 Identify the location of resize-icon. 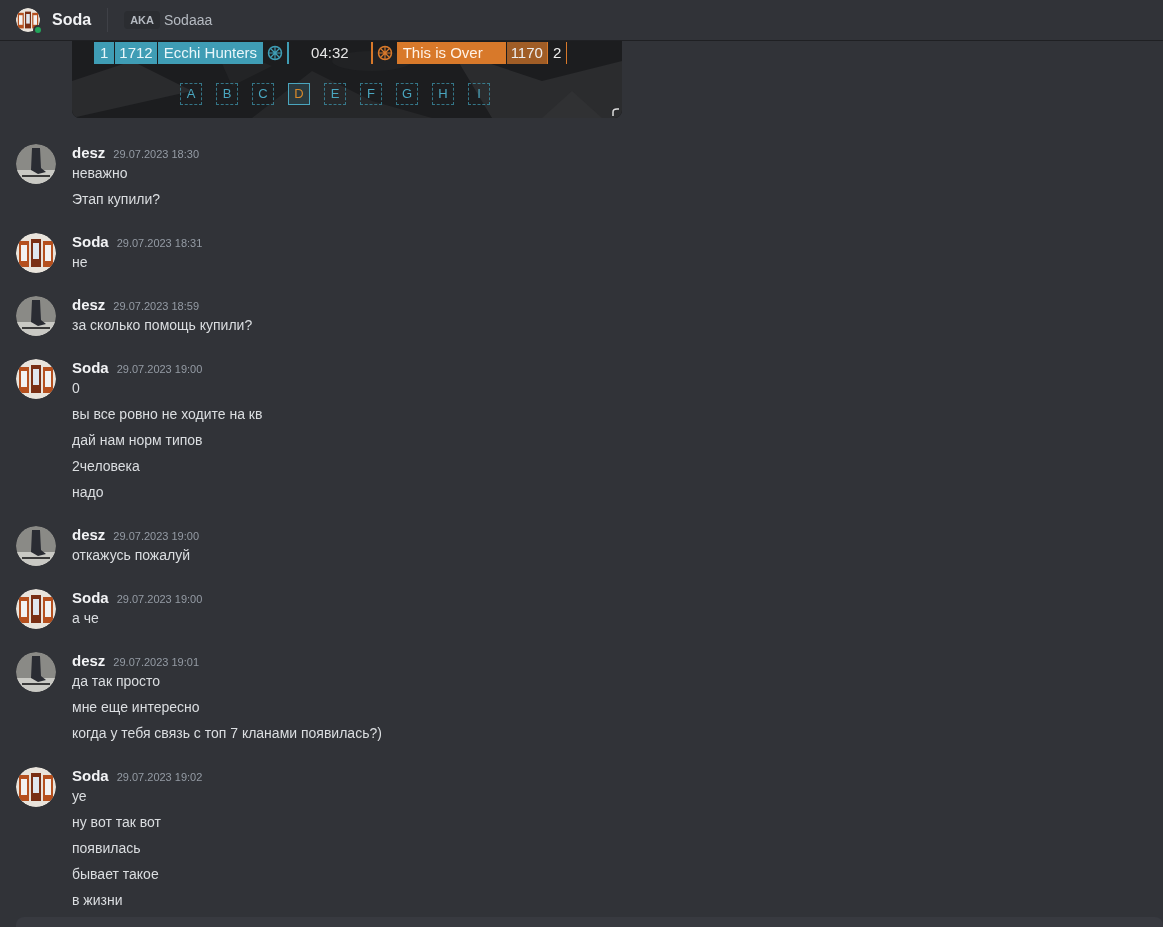
(616, 112).